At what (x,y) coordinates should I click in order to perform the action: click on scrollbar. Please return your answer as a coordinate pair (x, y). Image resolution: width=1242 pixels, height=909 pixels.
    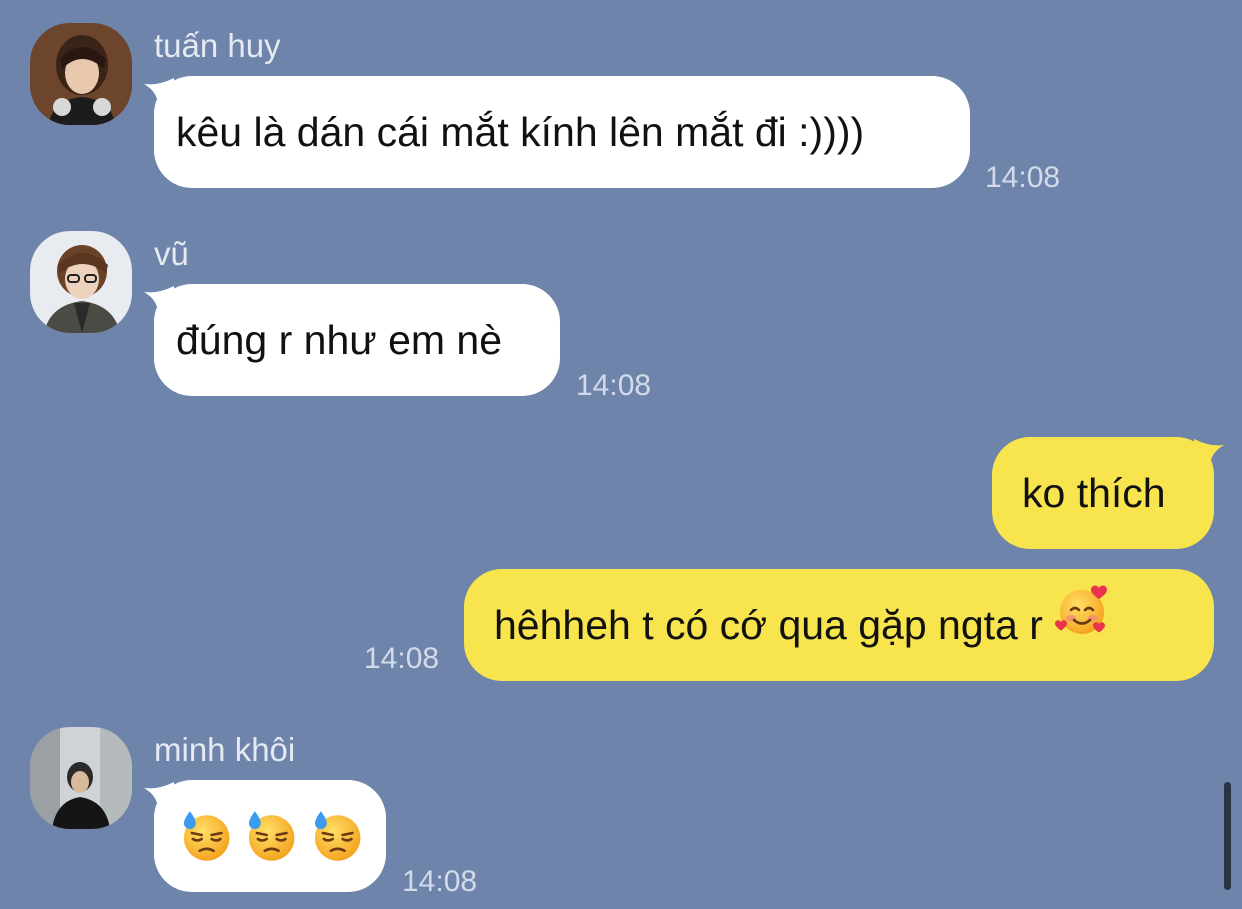
    Looking at the image, I should click on (1227, 836).